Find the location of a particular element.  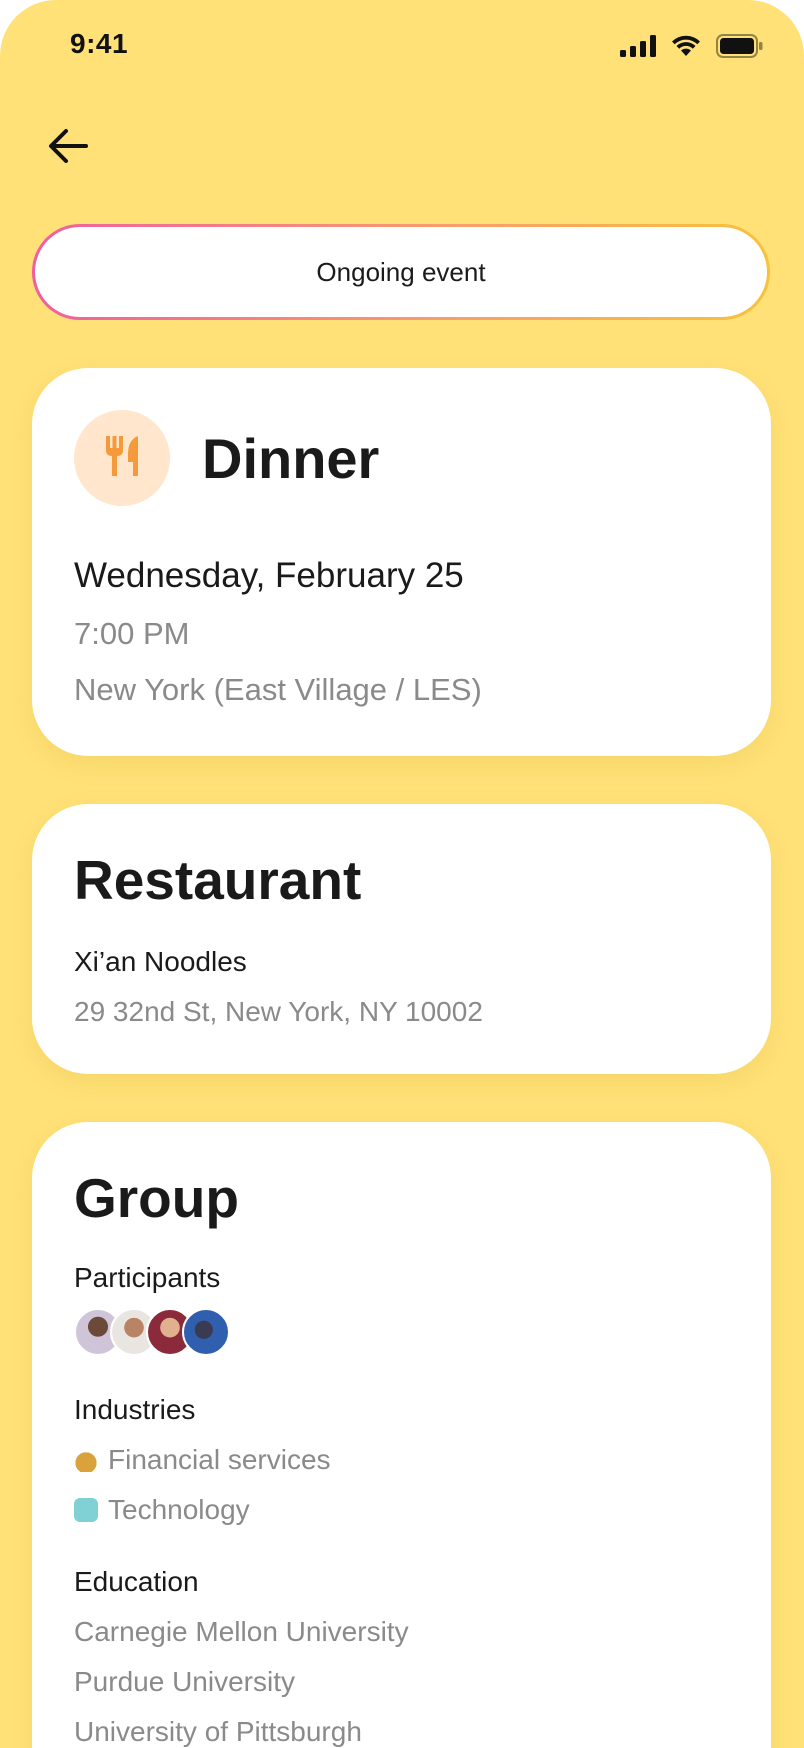

event-time: 7:00 PM is located at coordinates (132, 633).